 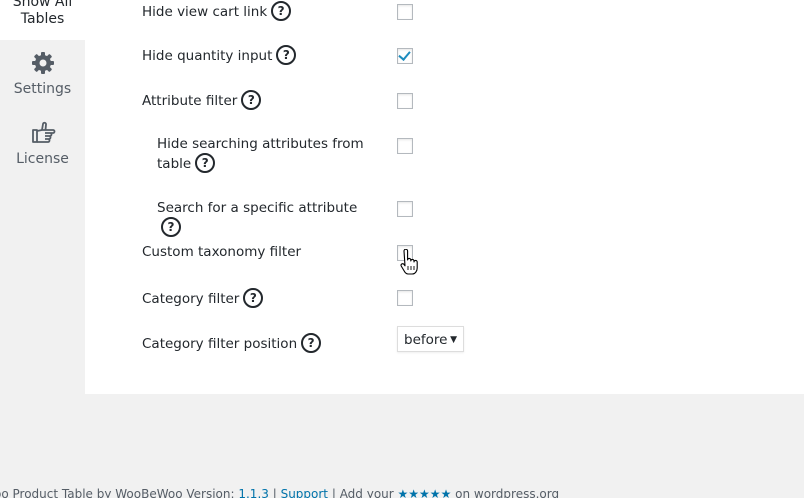 I want to click on dropdown-arrow-icon: ▼, so click(x=453, y=340).